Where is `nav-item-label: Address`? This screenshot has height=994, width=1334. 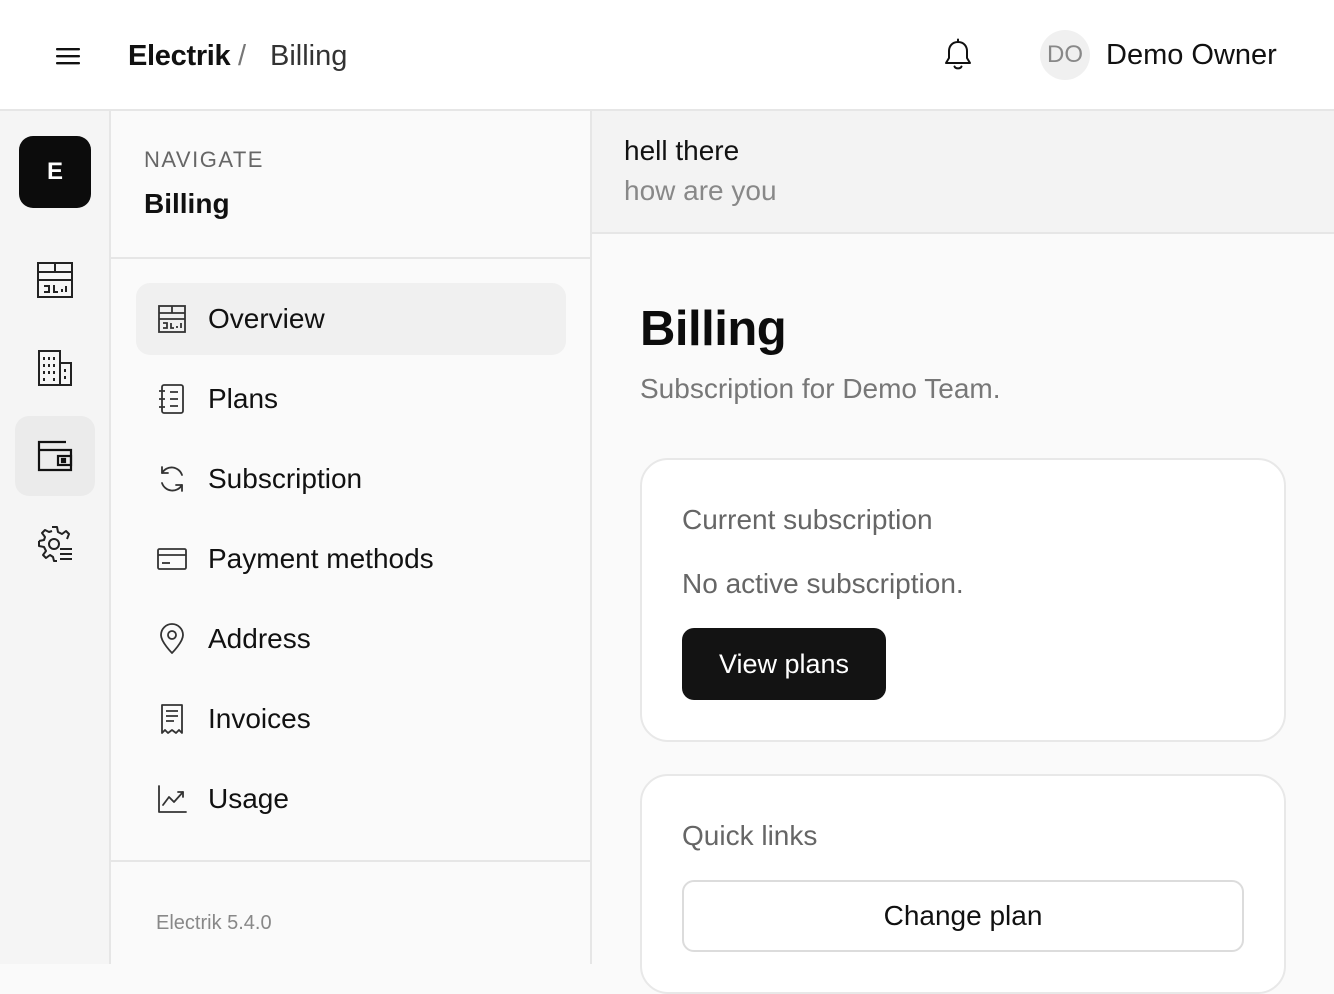
nav-item-label: Address is located at coordinates (259, 638).